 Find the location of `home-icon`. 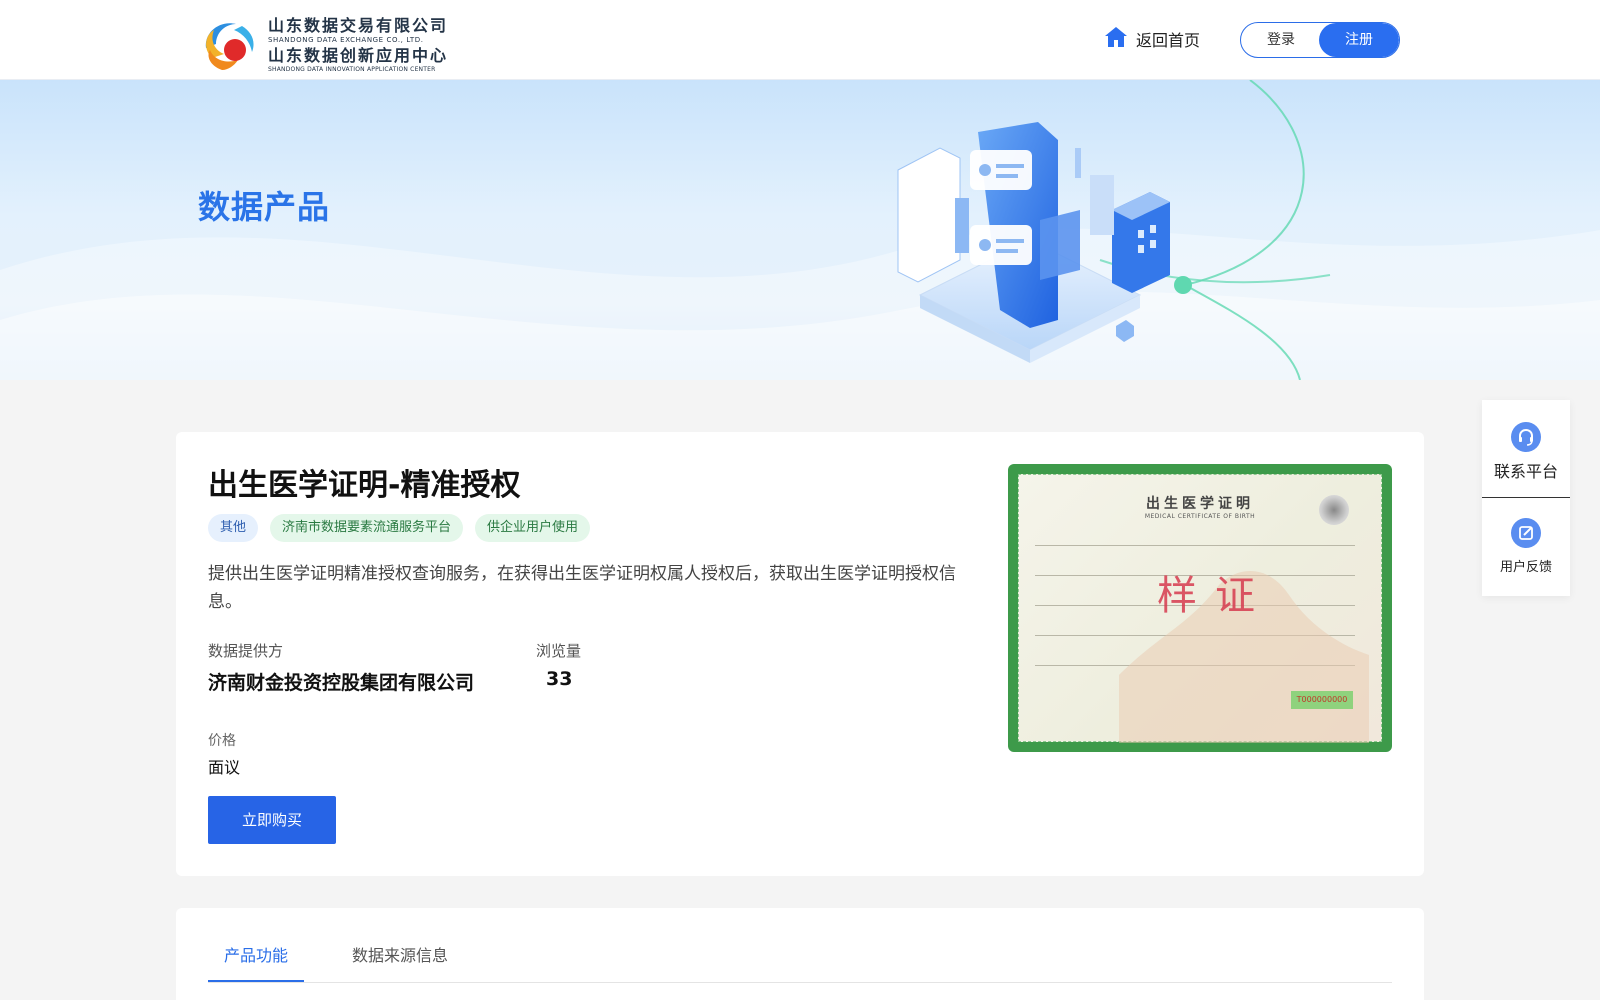

home-icon is located at coordinates (1116, 39).